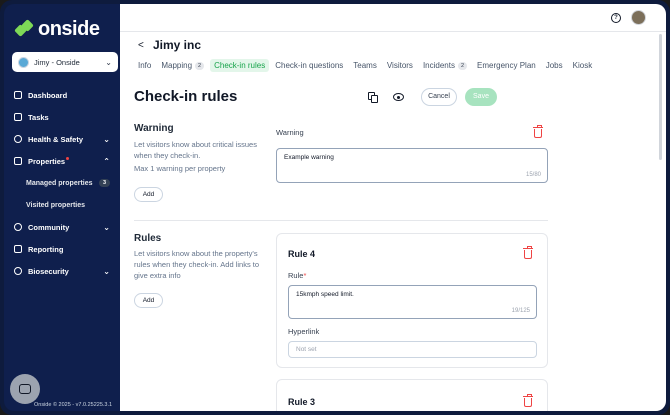 The width and height of the screenshot is (670, 415). I want to click on sidebar-item-visited-properties: Visited properties, so click(62, 205).